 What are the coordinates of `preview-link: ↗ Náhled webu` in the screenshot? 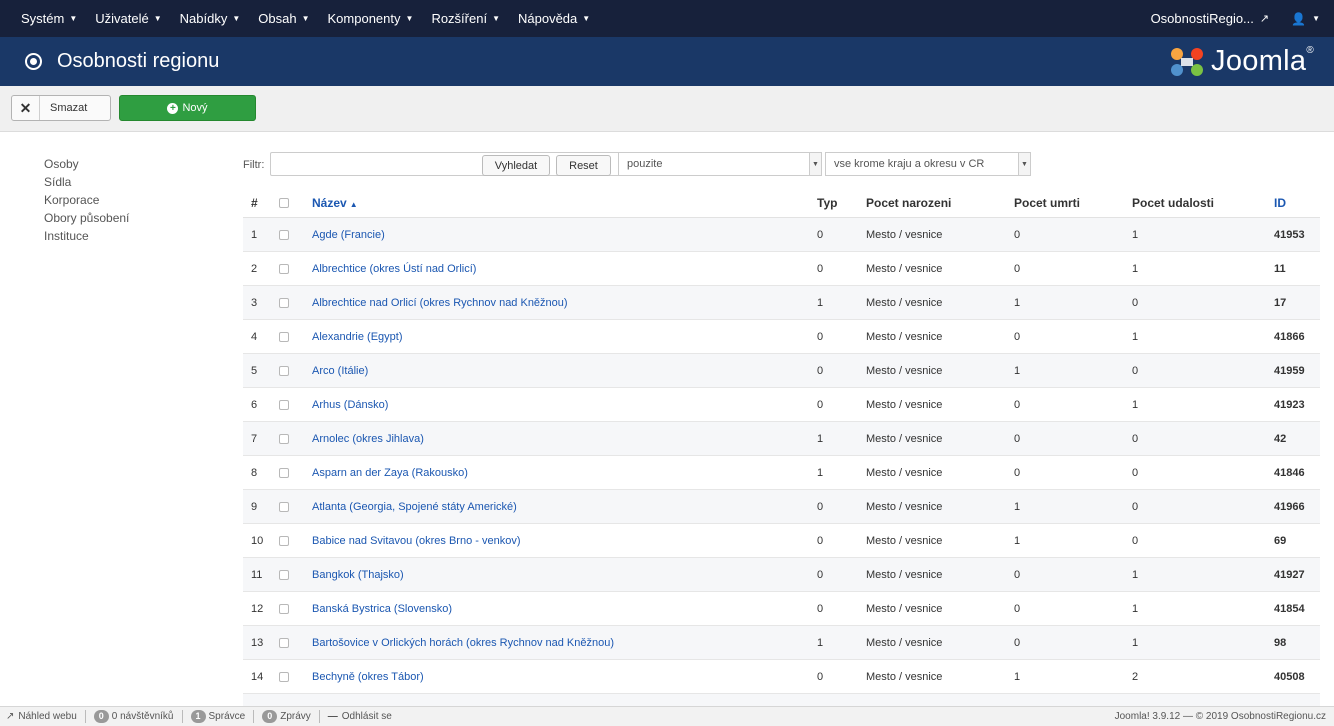 It's located at (45, 716).